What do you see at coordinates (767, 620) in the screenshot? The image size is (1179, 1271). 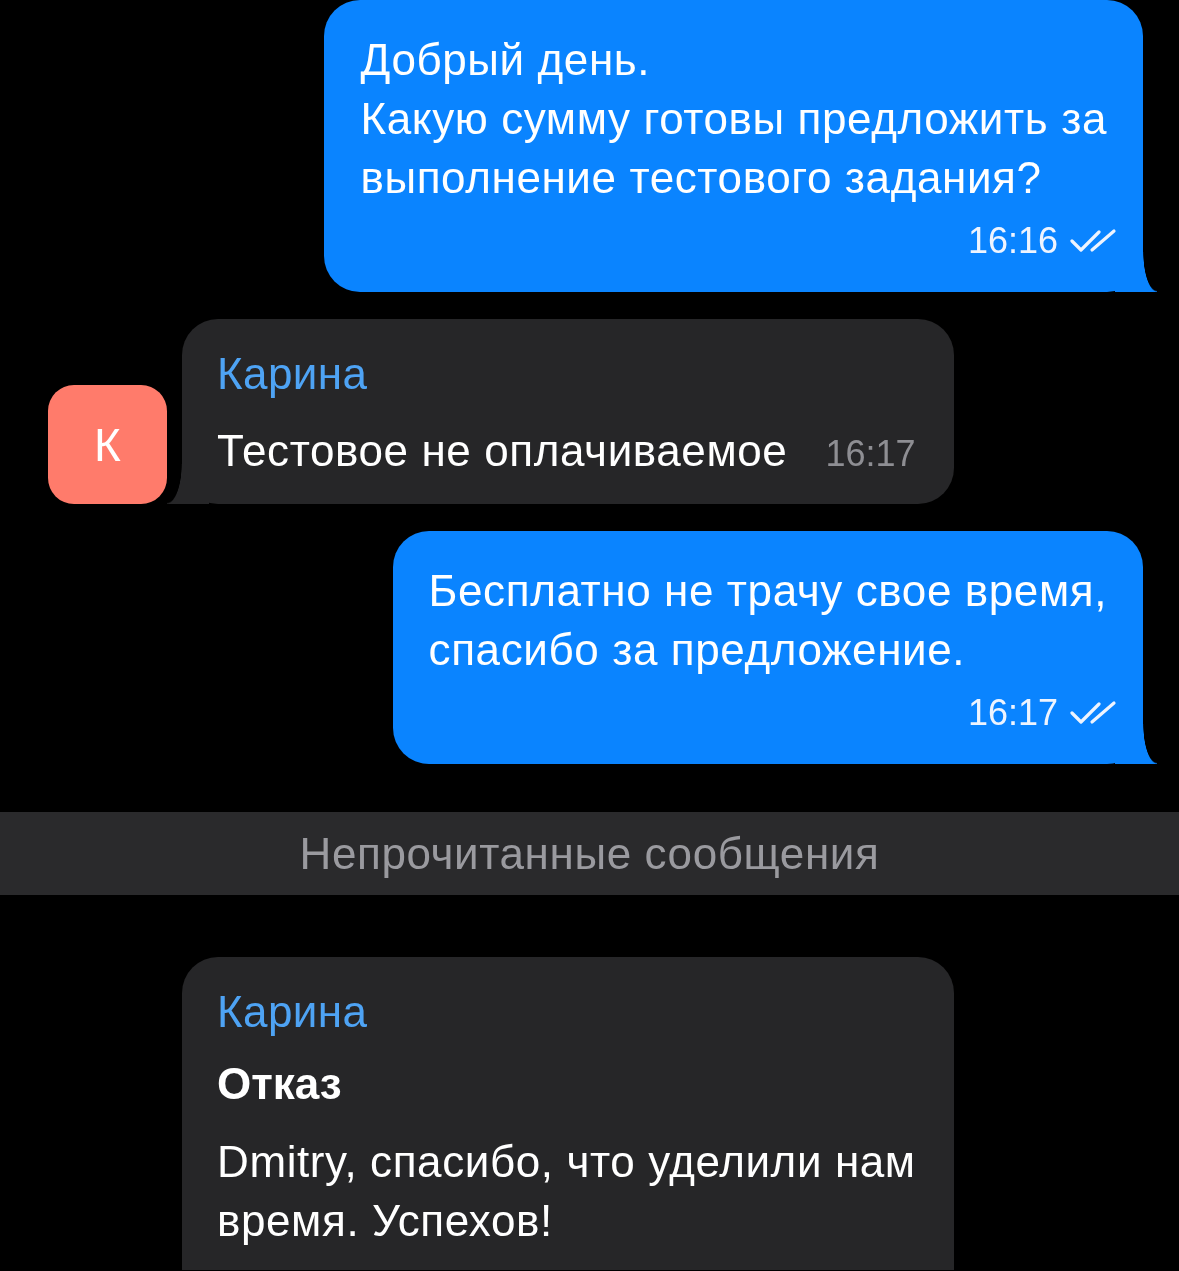 I see `message-text: Бесплатно не трачу свое время, спасибо за предложение.` at bounding box center [767, 620].